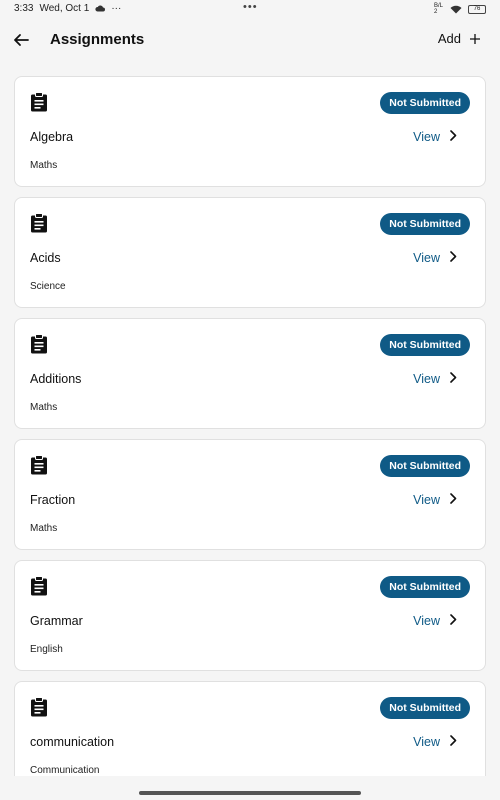  Describe the element at coordinates (250, 615) in the screenshot. I see `assignment-card: Not Submitted Grammar View English` at that location.